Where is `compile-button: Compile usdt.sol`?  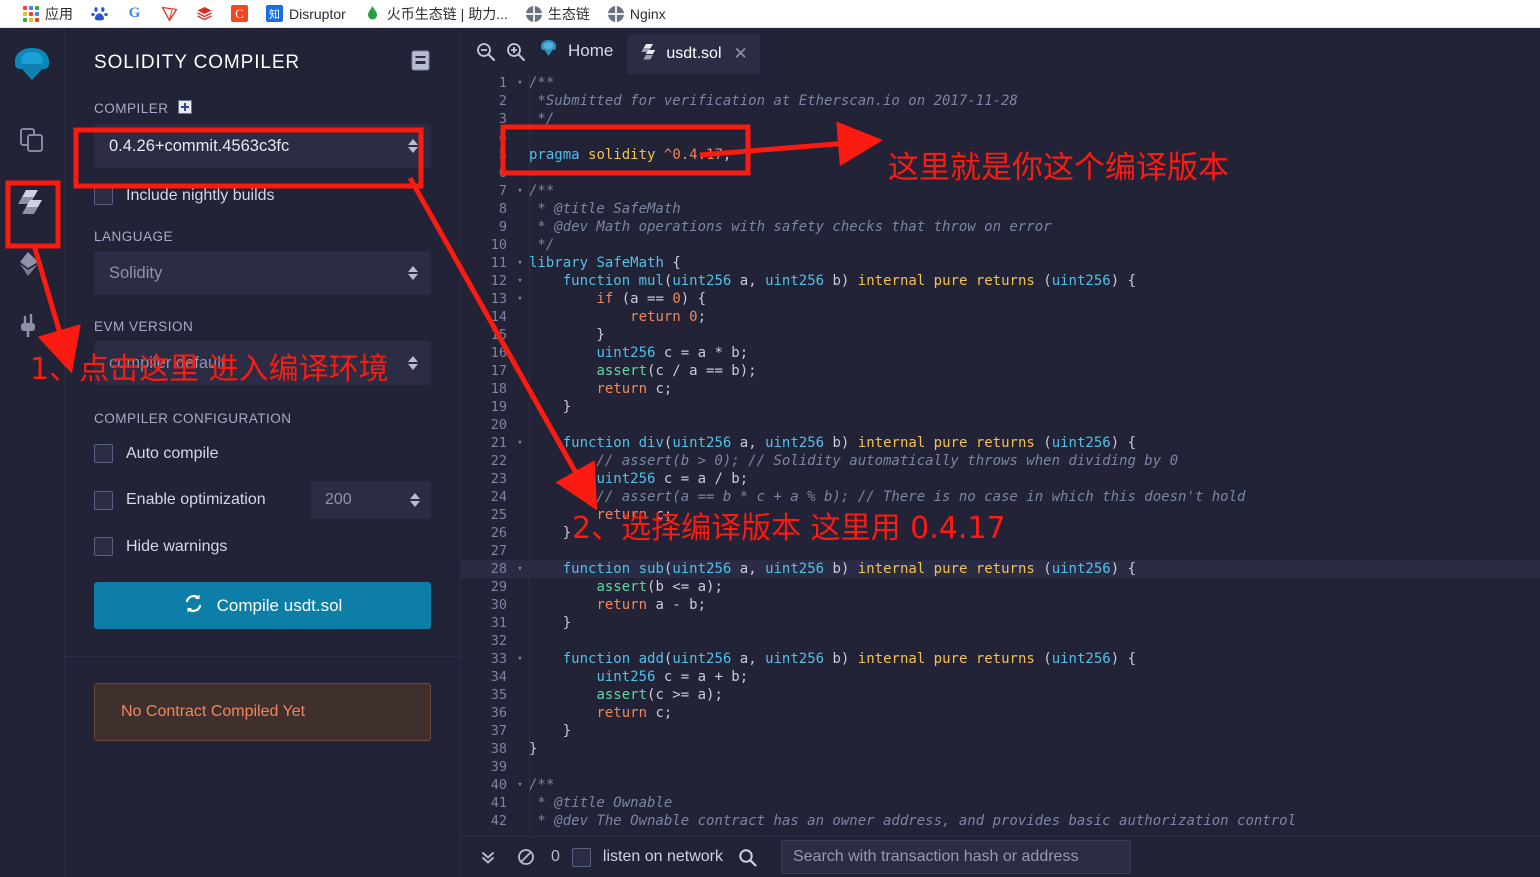 compile-button: Compile usdt.sol is located at coordinates (262, 605).